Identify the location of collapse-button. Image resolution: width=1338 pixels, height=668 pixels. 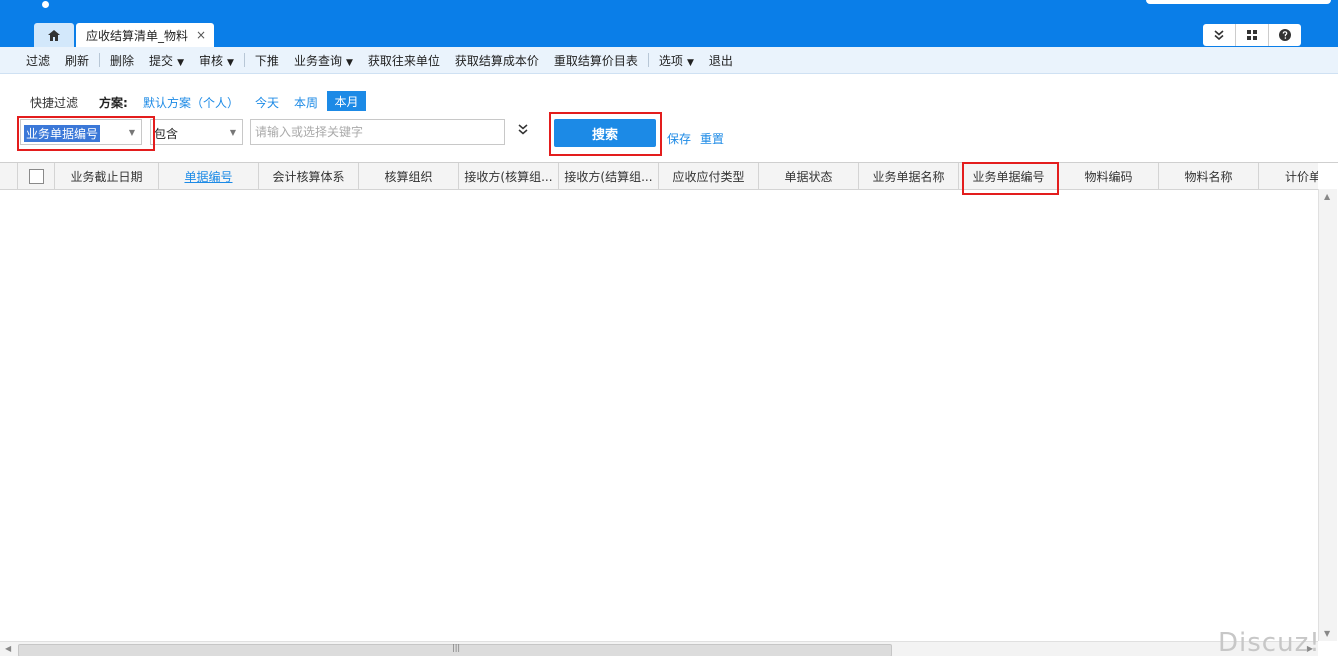
(1219, 35).